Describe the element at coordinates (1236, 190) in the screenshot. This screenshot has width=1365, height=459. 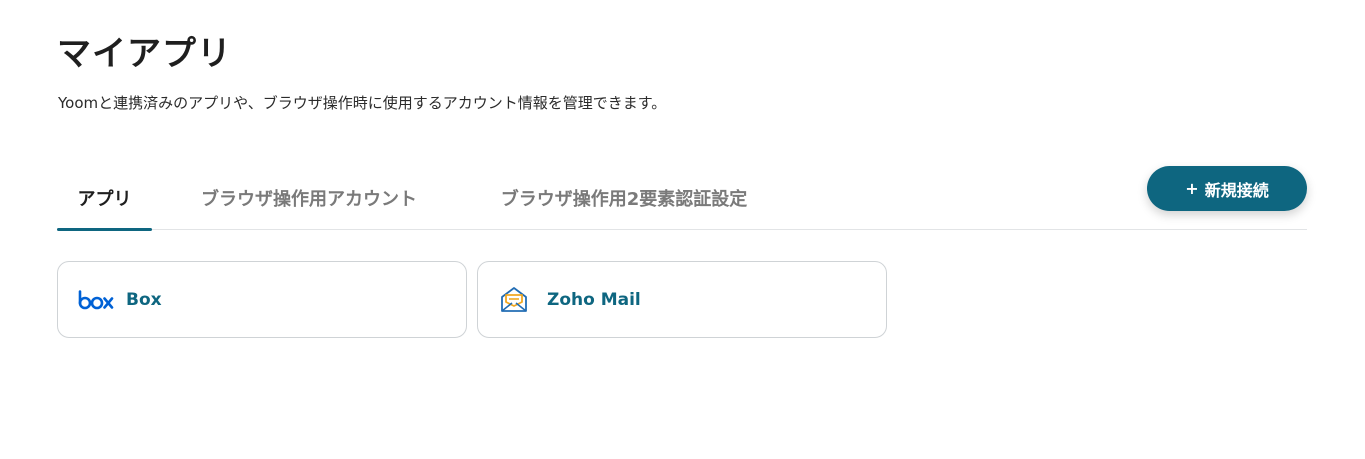
I see `new-connection-label: 新規接続` at that location.